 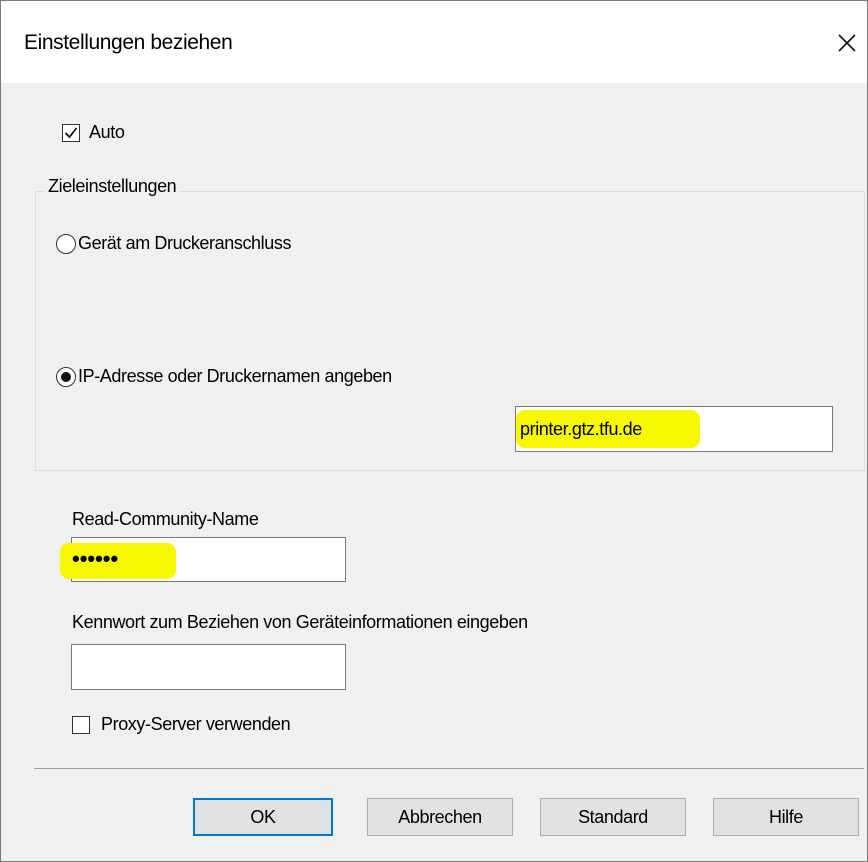 What do you see at coordinates (203, 559) in the screenshot?
I see `read-community-input: ••••••` at bounding box center [203, 559].